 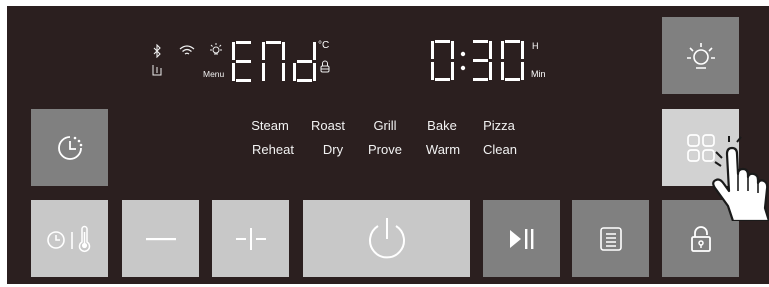 I want to click on clock-thermometer-icon, so click(x=68, y=238).